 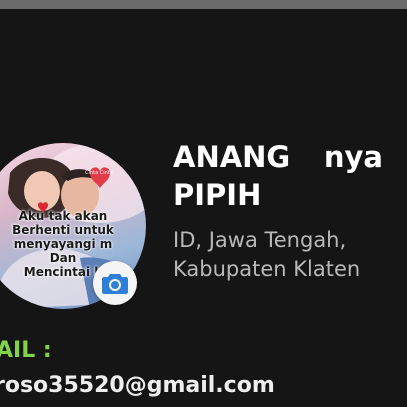 What do you see at coordinates (137, 386) in the screenshot?
I see `email-value: roso35520@gmail.com` at bounding box center [137, 386].